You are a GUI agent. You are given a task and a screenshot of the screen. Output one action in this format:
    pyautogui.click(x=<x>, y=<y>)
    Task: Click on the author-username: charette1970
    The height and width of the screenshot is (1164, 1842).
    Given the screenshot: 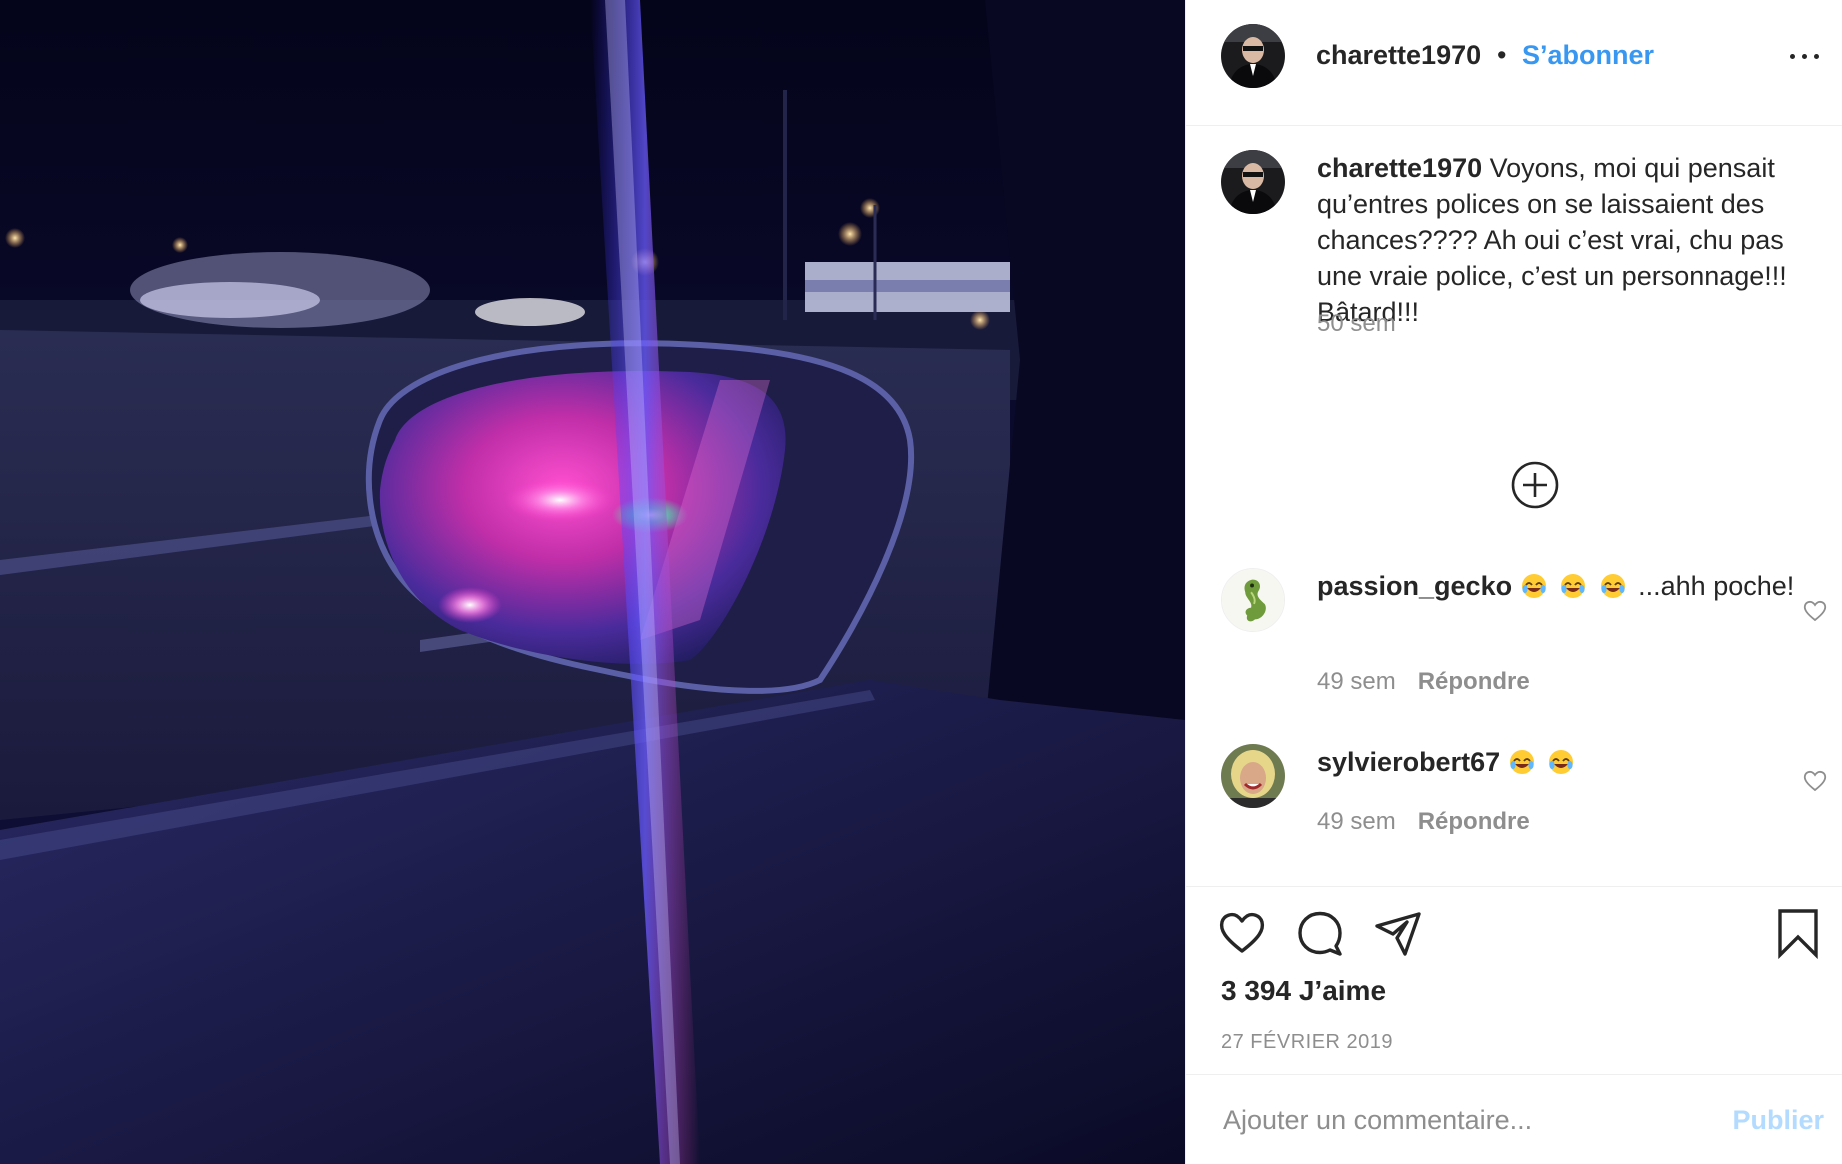 What is the action you would take?
    pyautogui.click(x=1398, y=55)
    